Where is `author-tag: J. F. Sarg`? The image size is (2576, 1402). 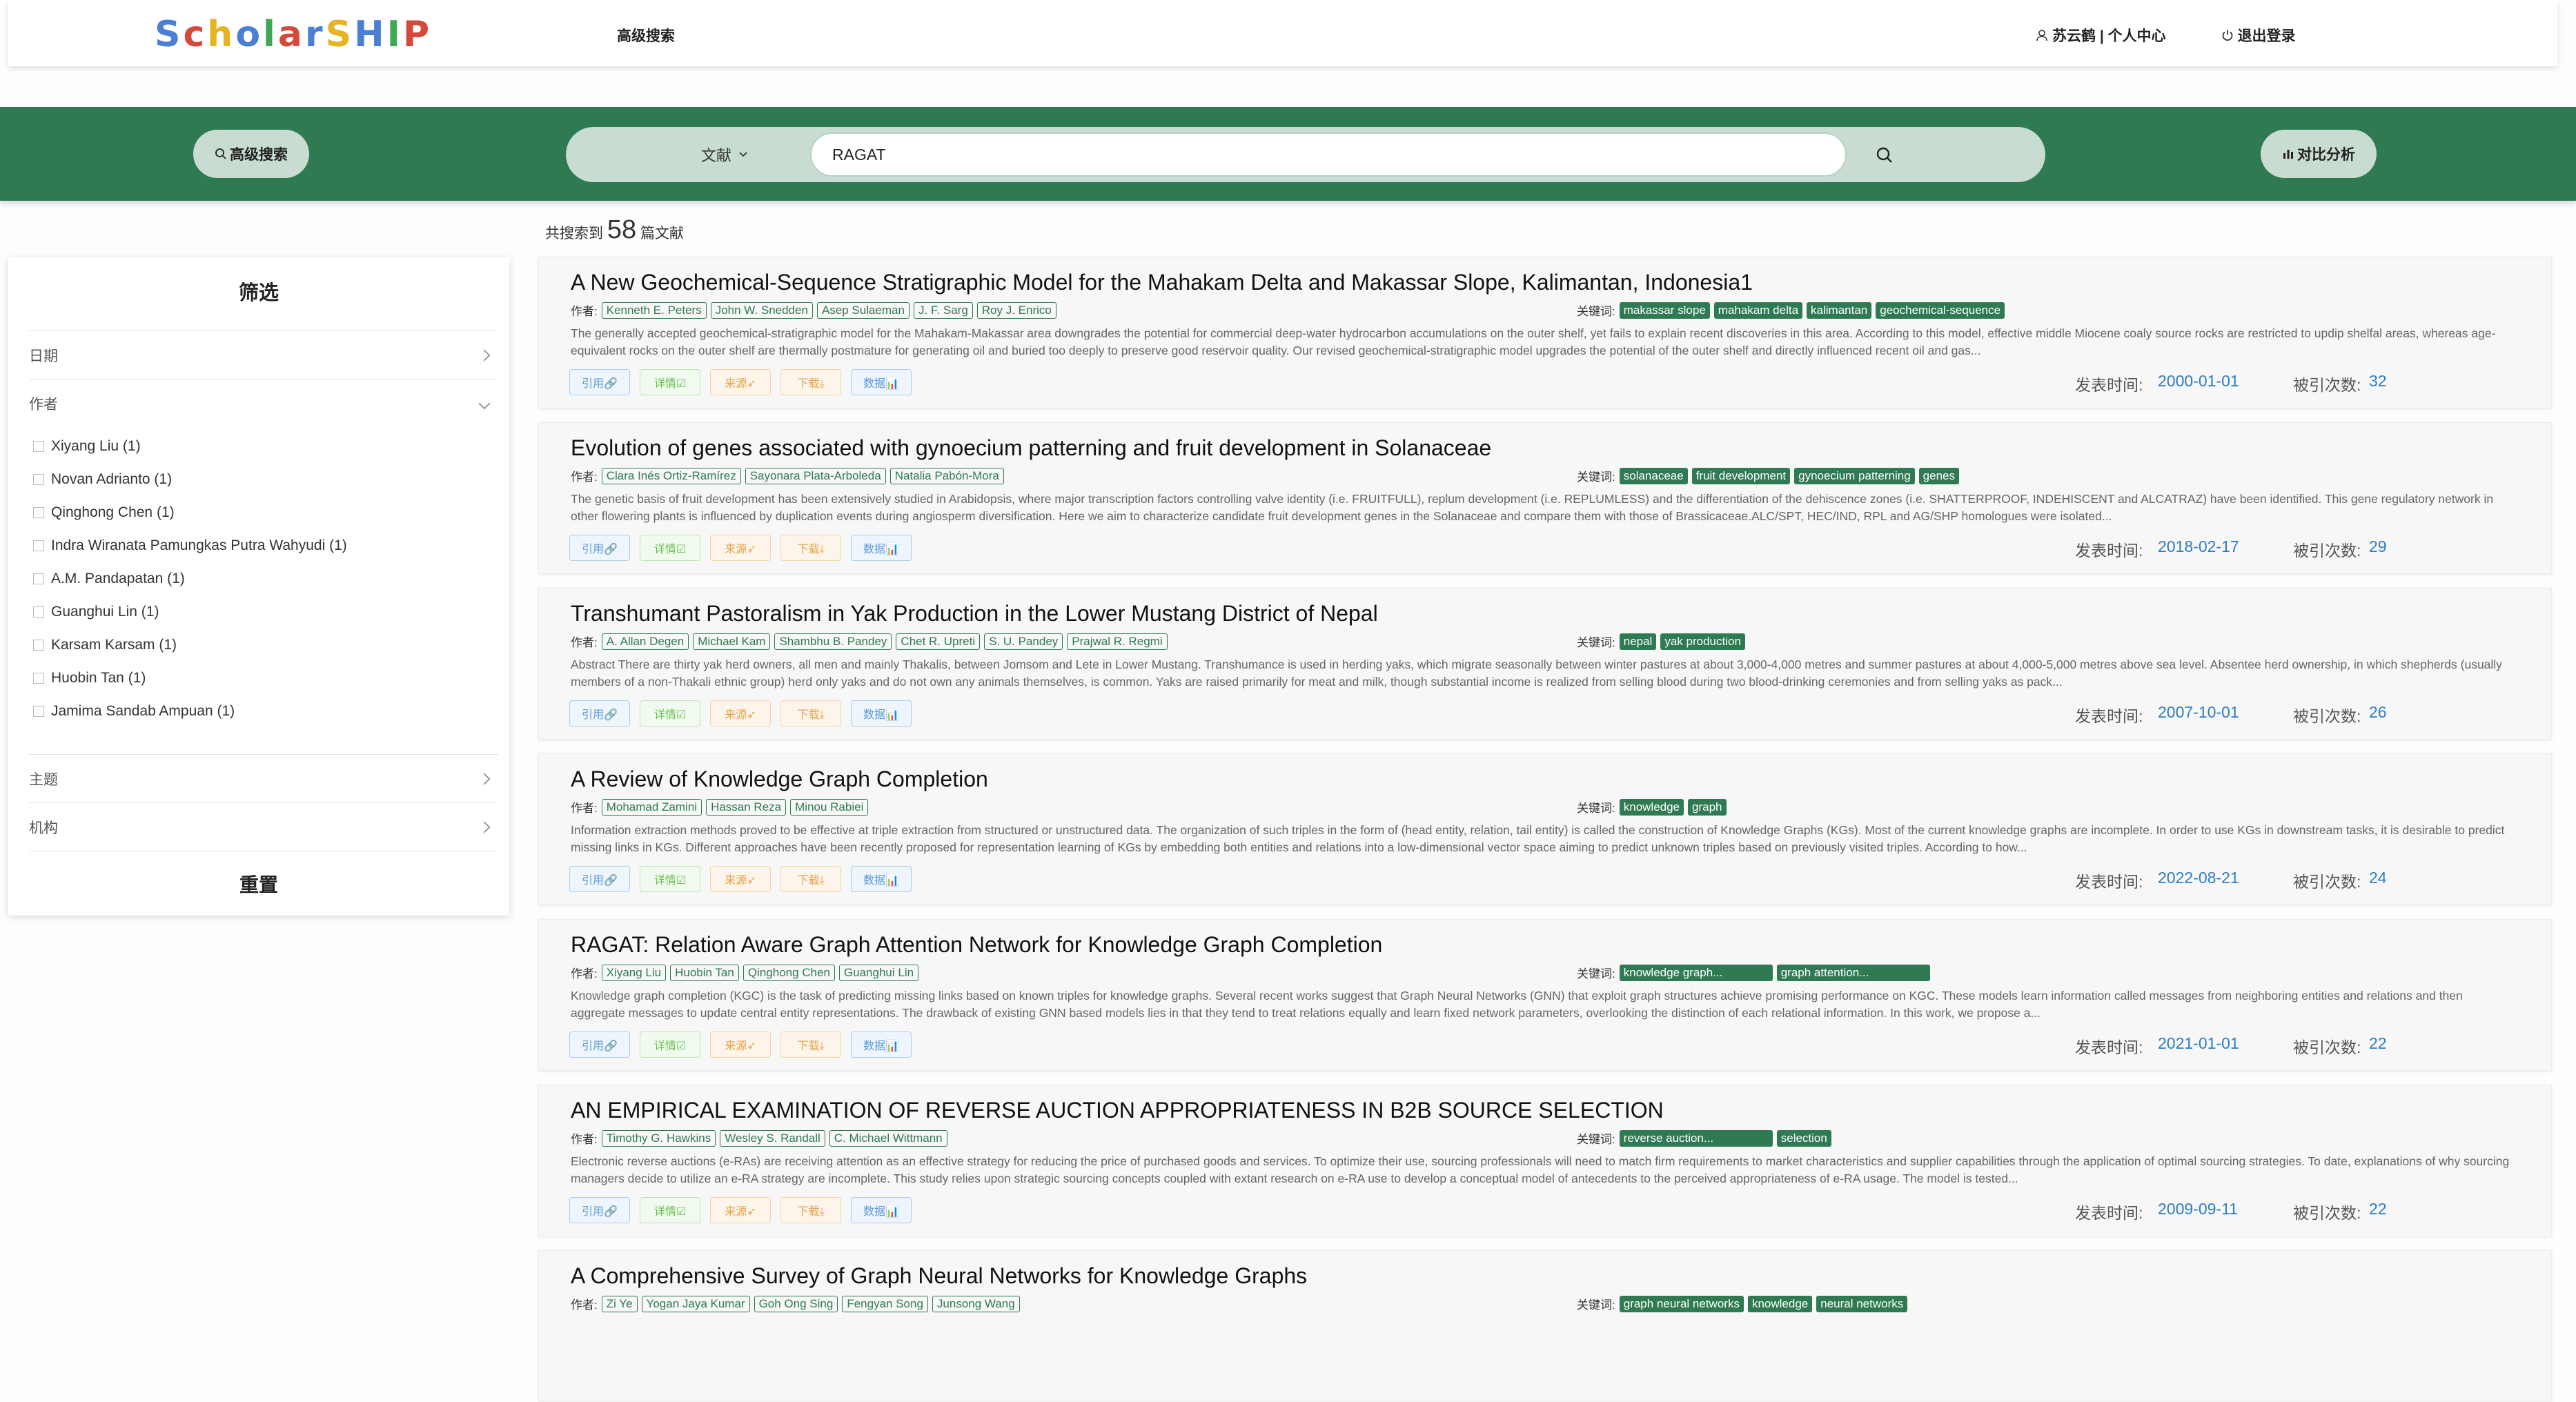
author-tag: J. F. Sarg is located at coordinates (943, 310).